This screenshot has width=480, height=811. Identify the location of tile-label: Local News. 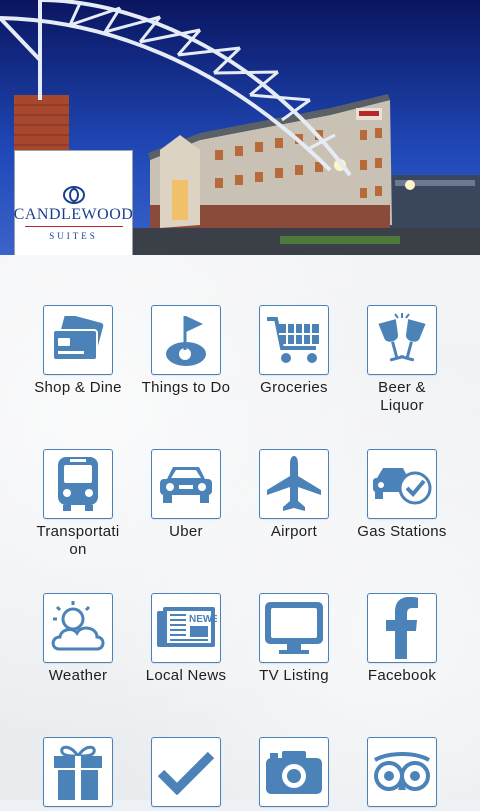
(186, 675).